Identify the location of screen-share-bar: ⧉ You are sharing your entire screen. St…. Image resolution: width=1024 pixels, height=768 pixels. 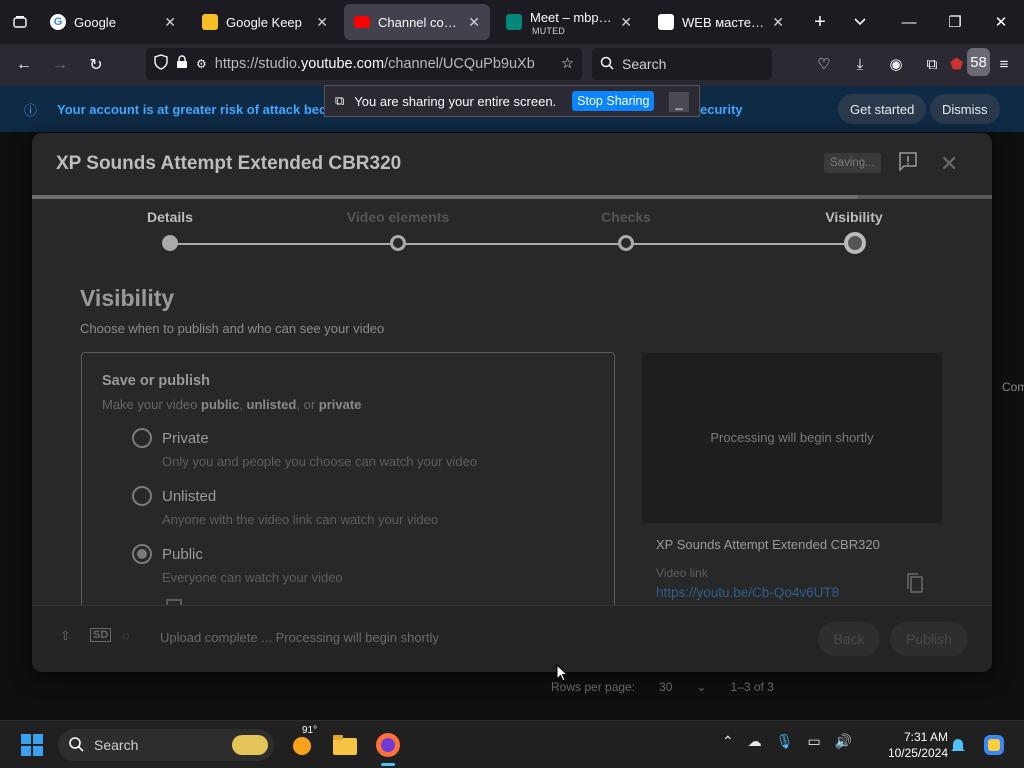
(512, 101).